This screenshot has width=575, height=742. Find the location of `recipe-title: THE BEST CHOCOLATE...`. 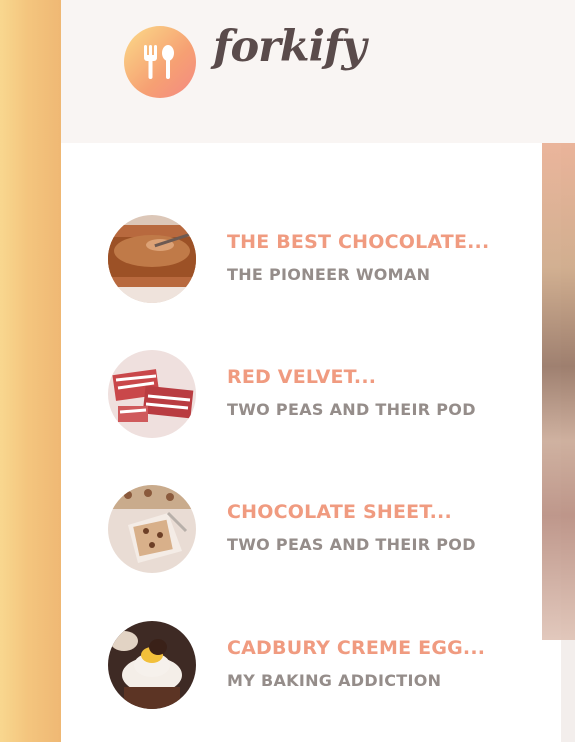

recipe-title: THE BEST CHOCOLATE... is located at coordinates (358, 242).